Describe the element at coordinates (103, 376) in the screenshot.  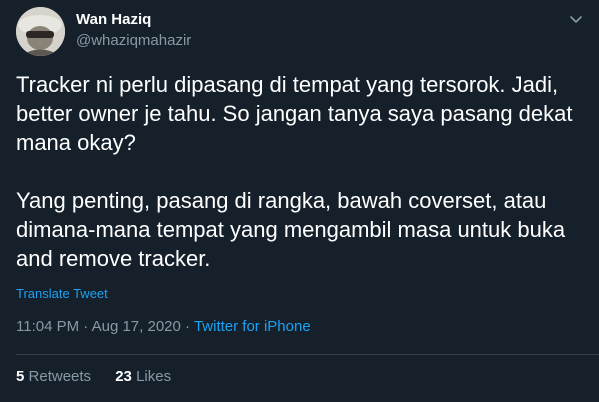
I see `tweet-stats: 5 Retweets 23 Likes` at that location.